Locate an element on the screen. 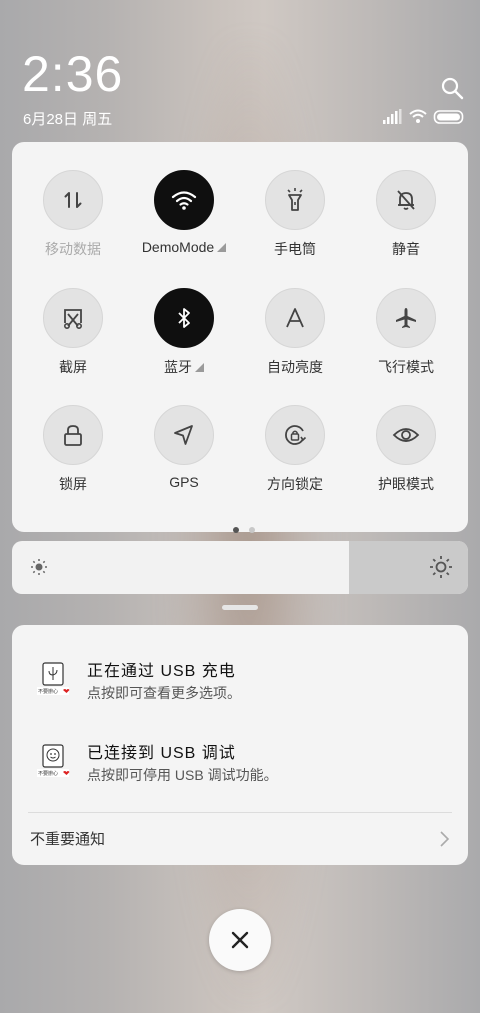 The image size is (480, 1013). usb-debug-app-icon: 不要辦心 is located at coordinates (53, 760).